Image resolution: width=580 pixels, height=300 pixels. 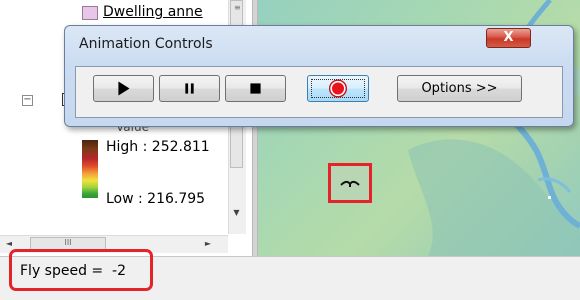 I want to click on legend-high-label: High : 252.811, so click(x=158, y=147).